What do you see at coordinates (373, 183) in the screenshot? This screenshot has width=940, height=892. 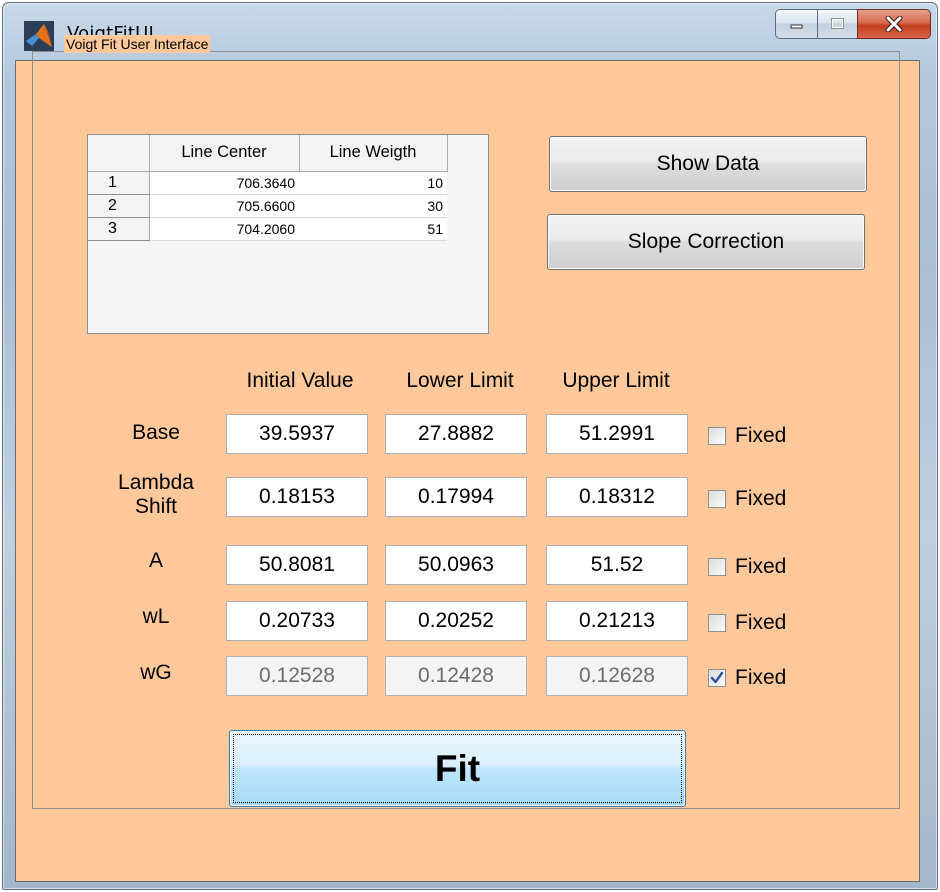 I see `cell-line-weight: 10` at bounding box center [373, 183].